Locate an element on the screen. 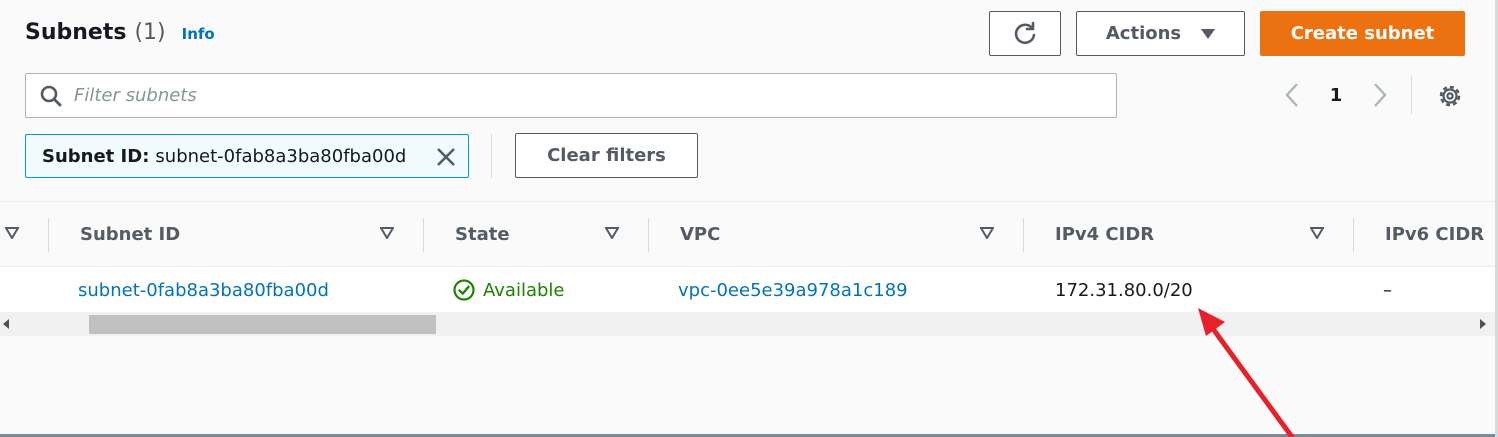 The image size is (1498, 437). status-success-icon is located at coordinates (464, 290).